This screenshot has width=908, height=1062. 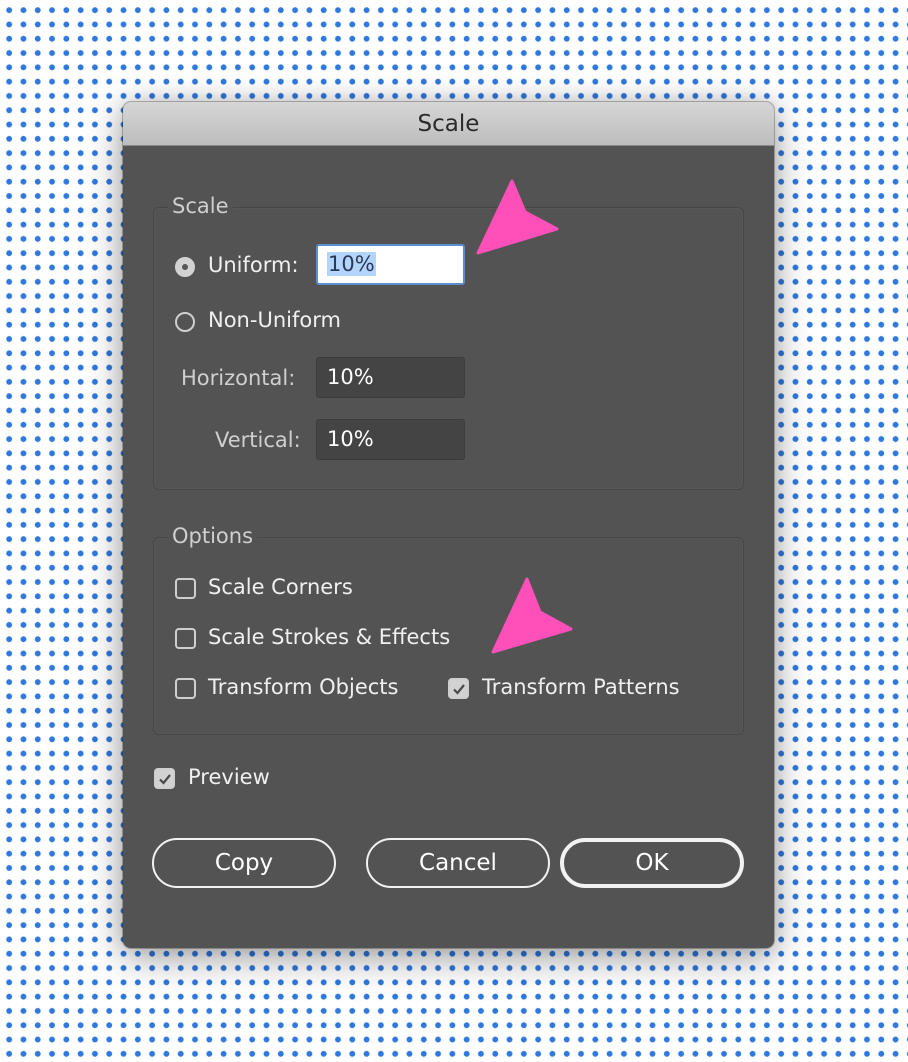 I want to click on copy-button: Copy, so click(x=244, y=863).